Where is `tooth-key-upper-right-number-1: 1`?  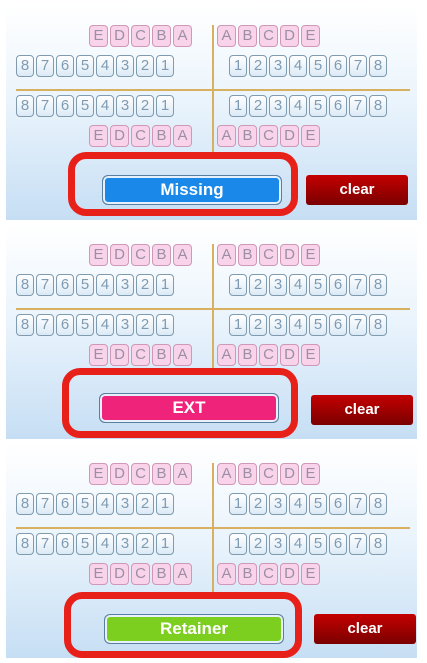
tooth-key-upper-right-number-1: 1 is located at coordinates (238, 285).